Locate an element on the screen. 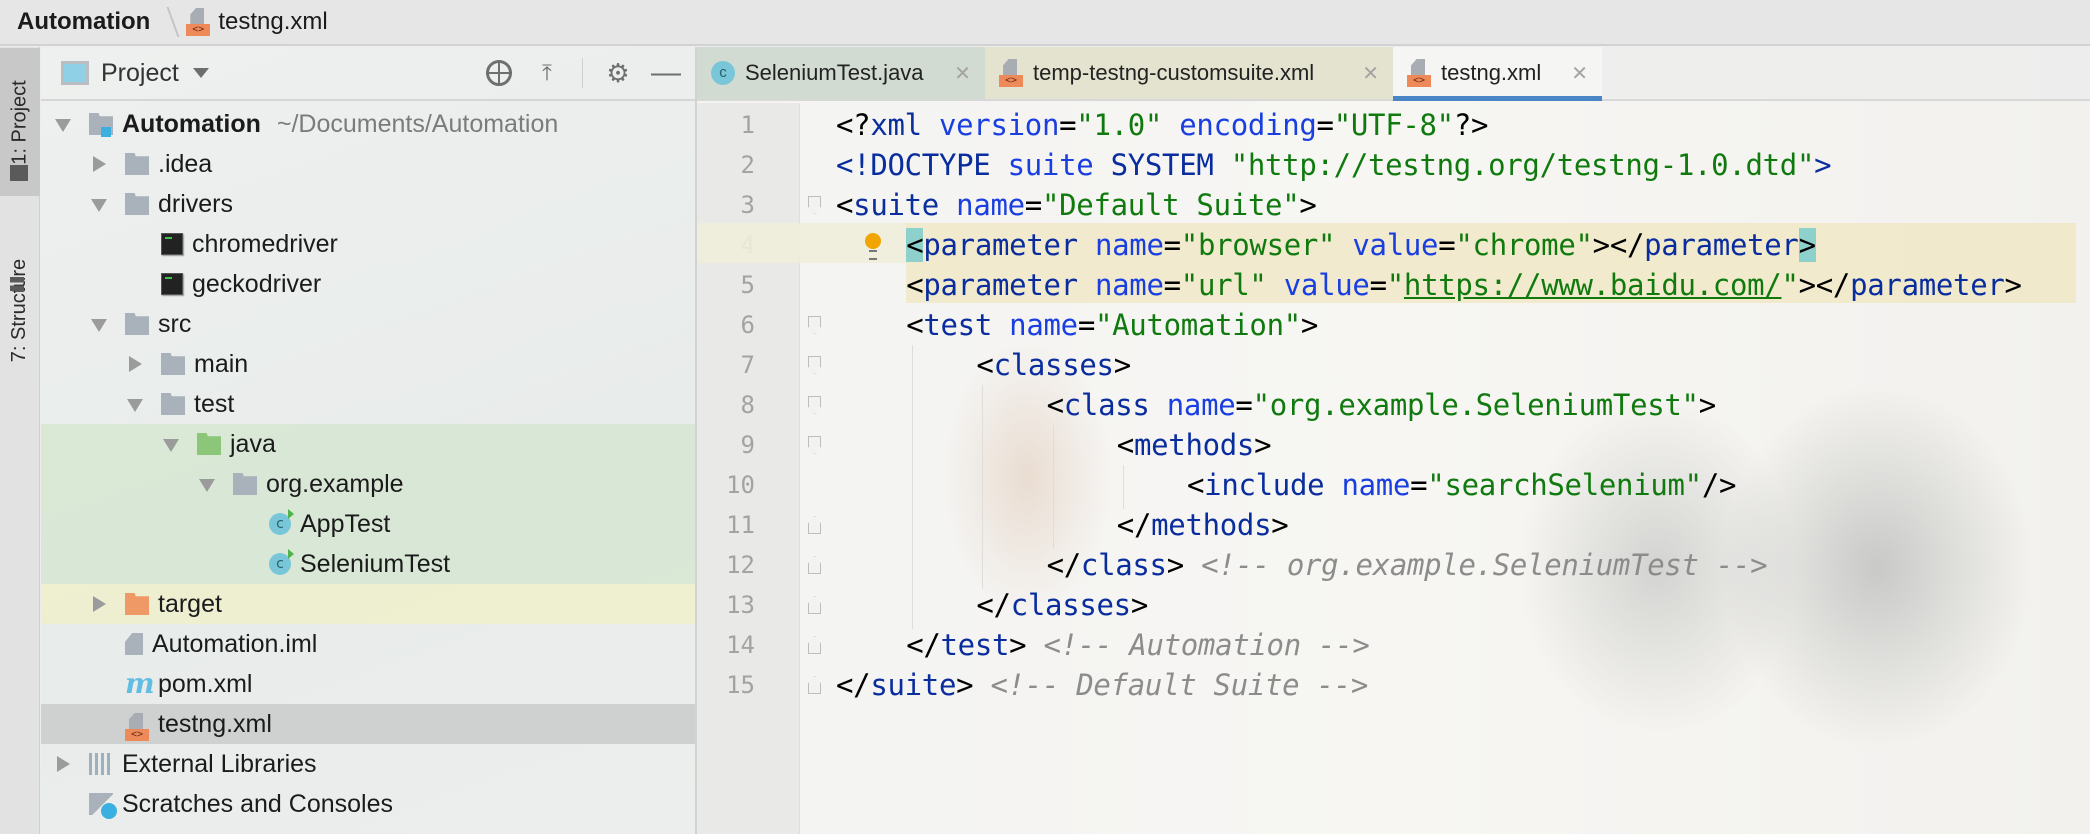 Image resolution: width=2090 pixels, height=834 pixels. gear-icon: ⚙ is located at coordinates (618, 73).